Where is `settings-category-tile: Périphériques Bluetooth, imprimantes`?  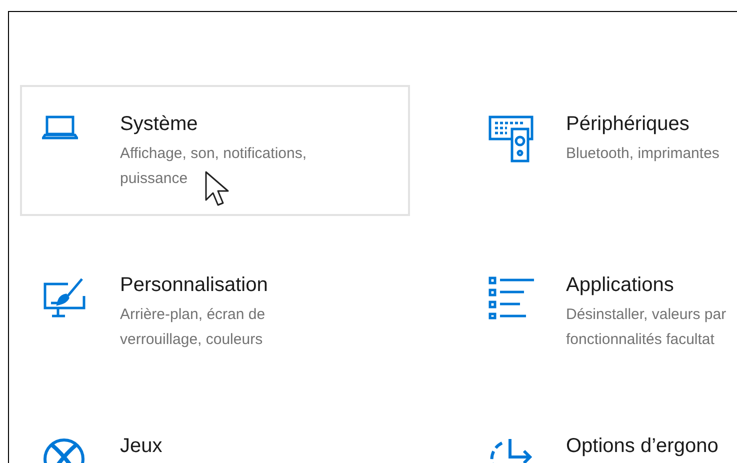 settings-category-tile: Périphériques Bluetooth, imprimantes is located at coordinates (601, 150).